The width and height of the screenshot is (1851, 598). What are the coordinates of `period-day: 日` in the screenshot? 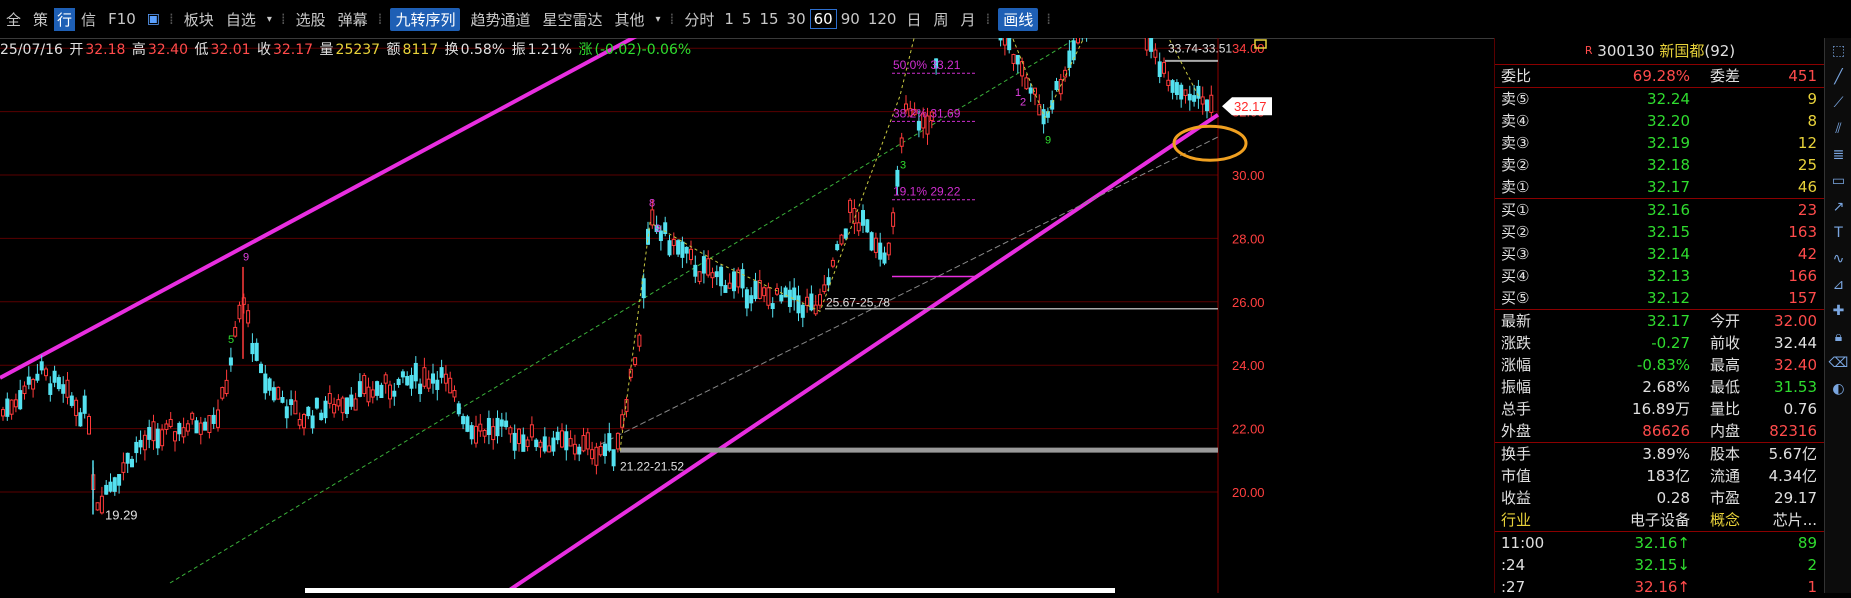 It's located at (913, 19).